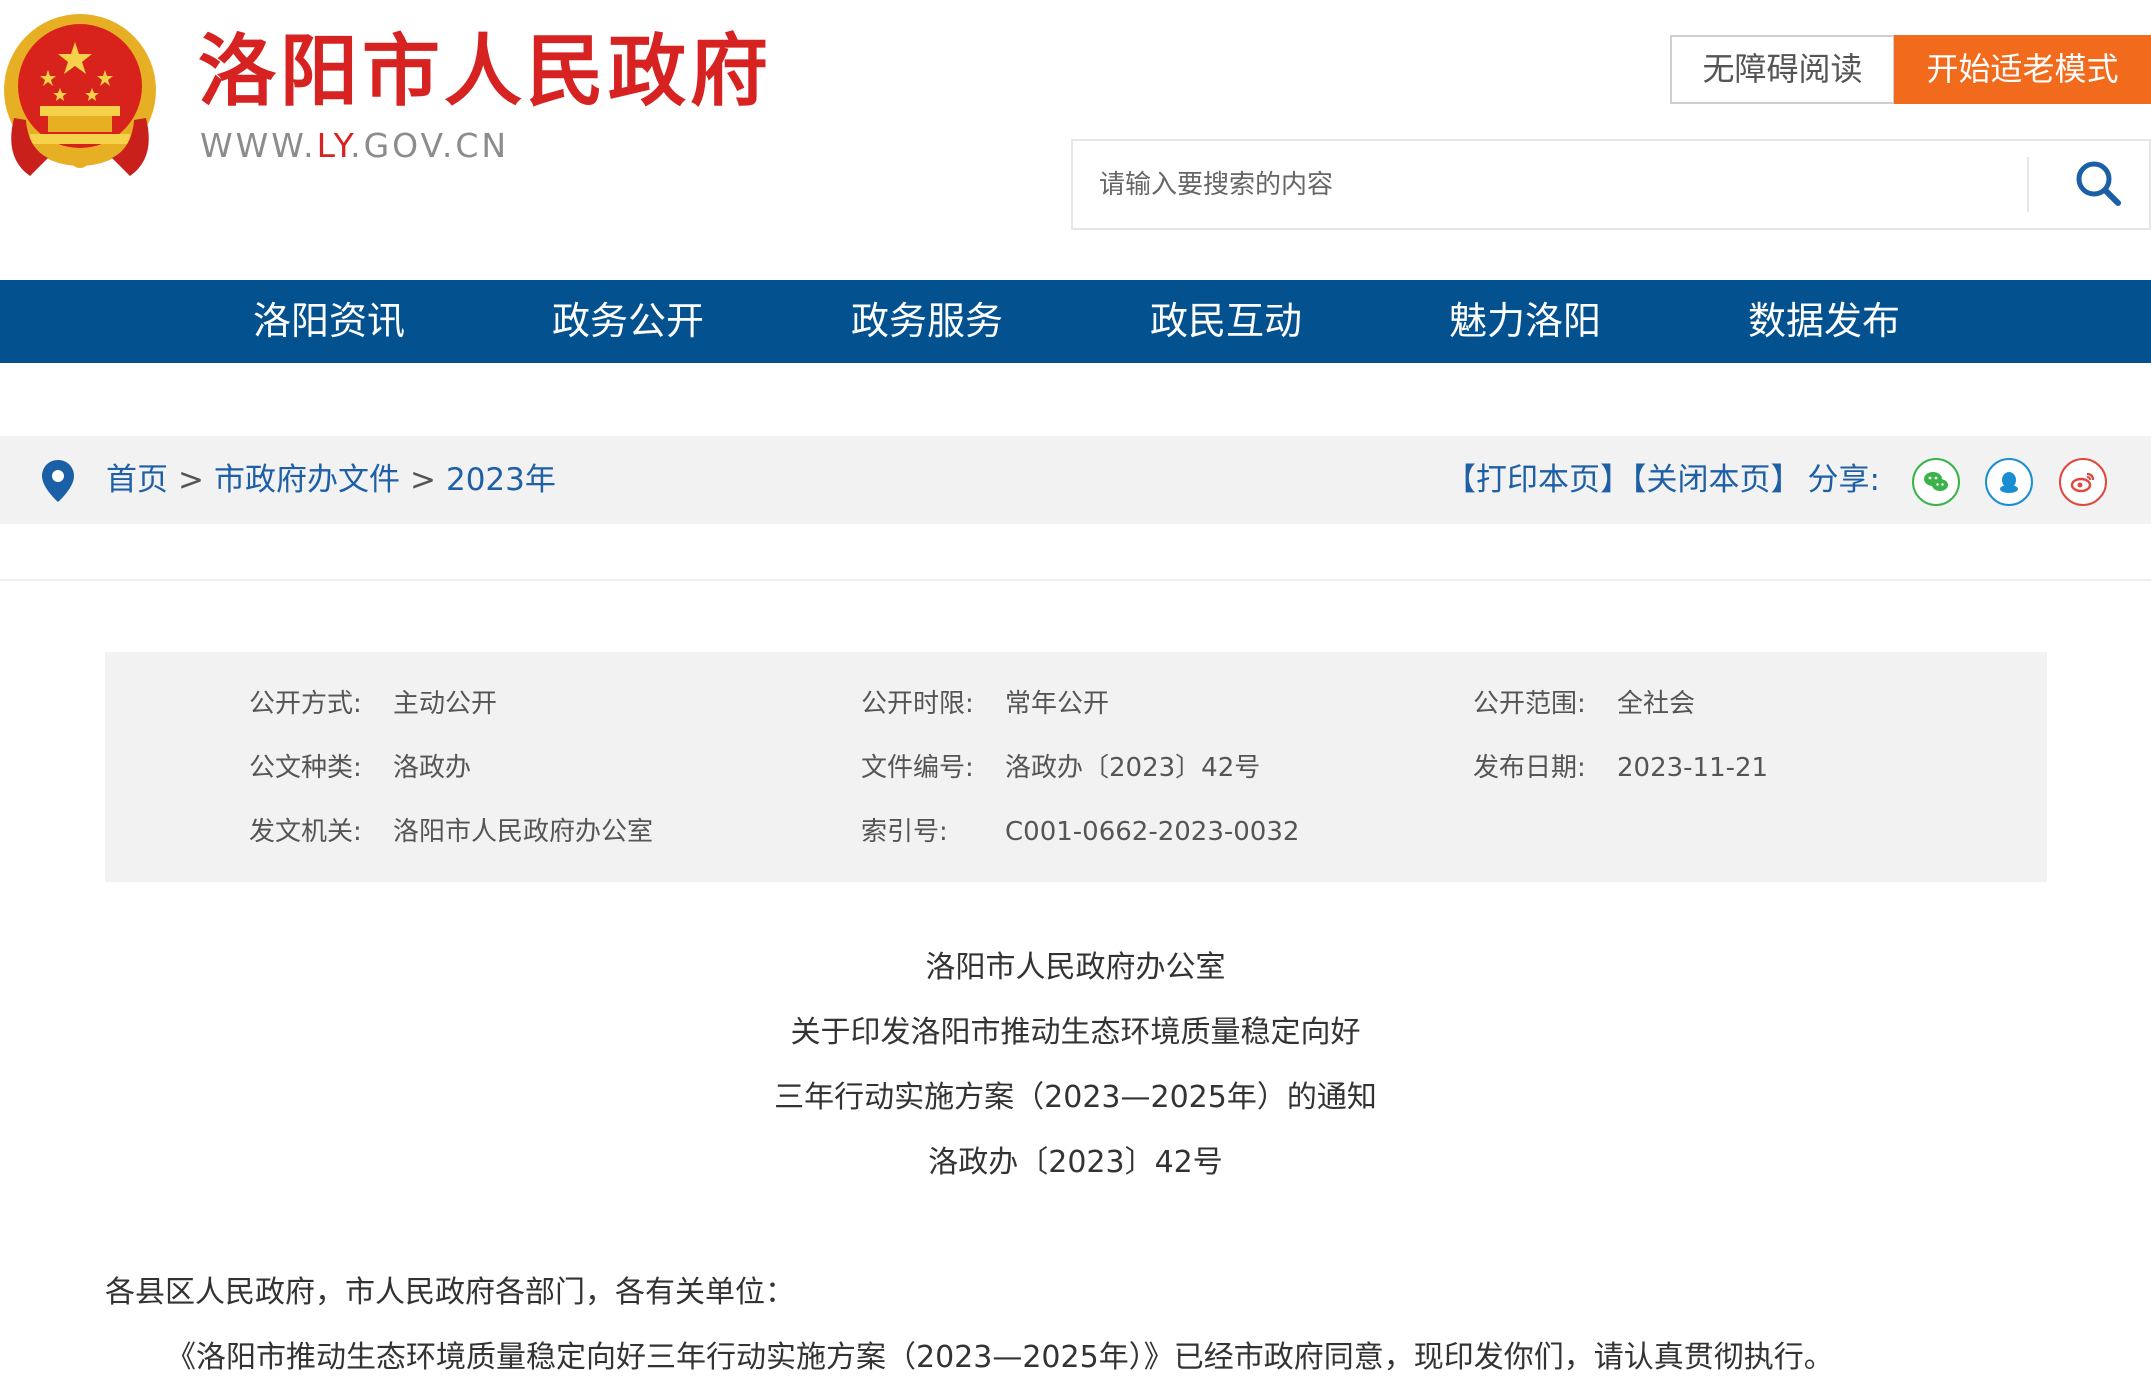 This screenshot has width=2151, height=1392. What do you see at coordinates (137, 480) in the screenshot?
I see `breadcrumb-home: 首页` at bounding box center [137, 480].